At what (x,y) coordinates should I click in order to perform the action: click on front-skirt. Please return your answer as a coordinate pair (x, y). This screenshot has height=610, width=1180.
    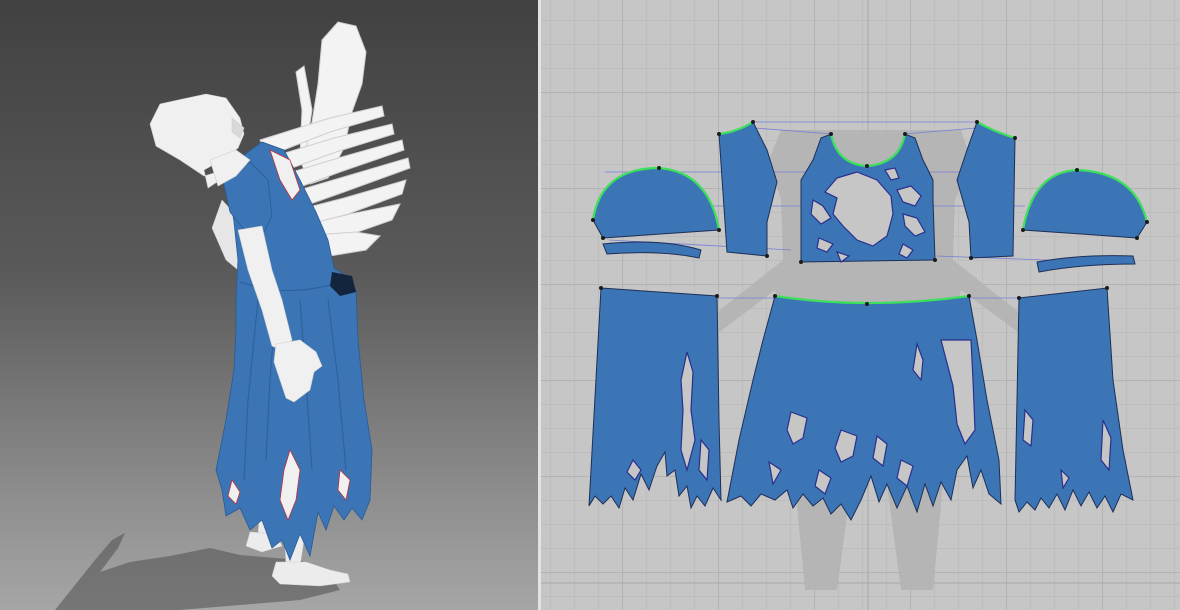
    Looking at the image, I should click on (864, 408).